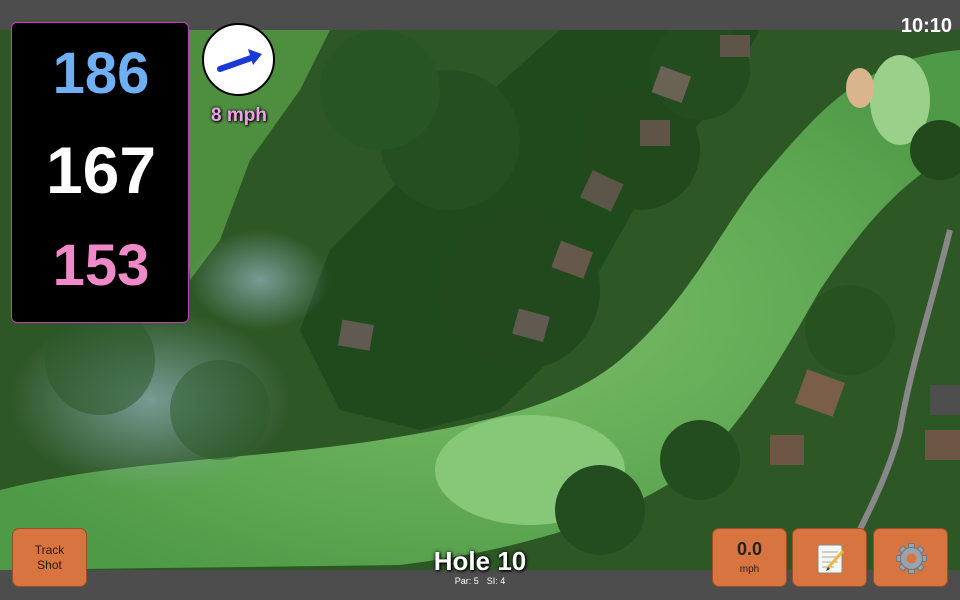 The width and height of the screenshot is (960, 600). I want to click on notepad-icon, so click(831, 559).